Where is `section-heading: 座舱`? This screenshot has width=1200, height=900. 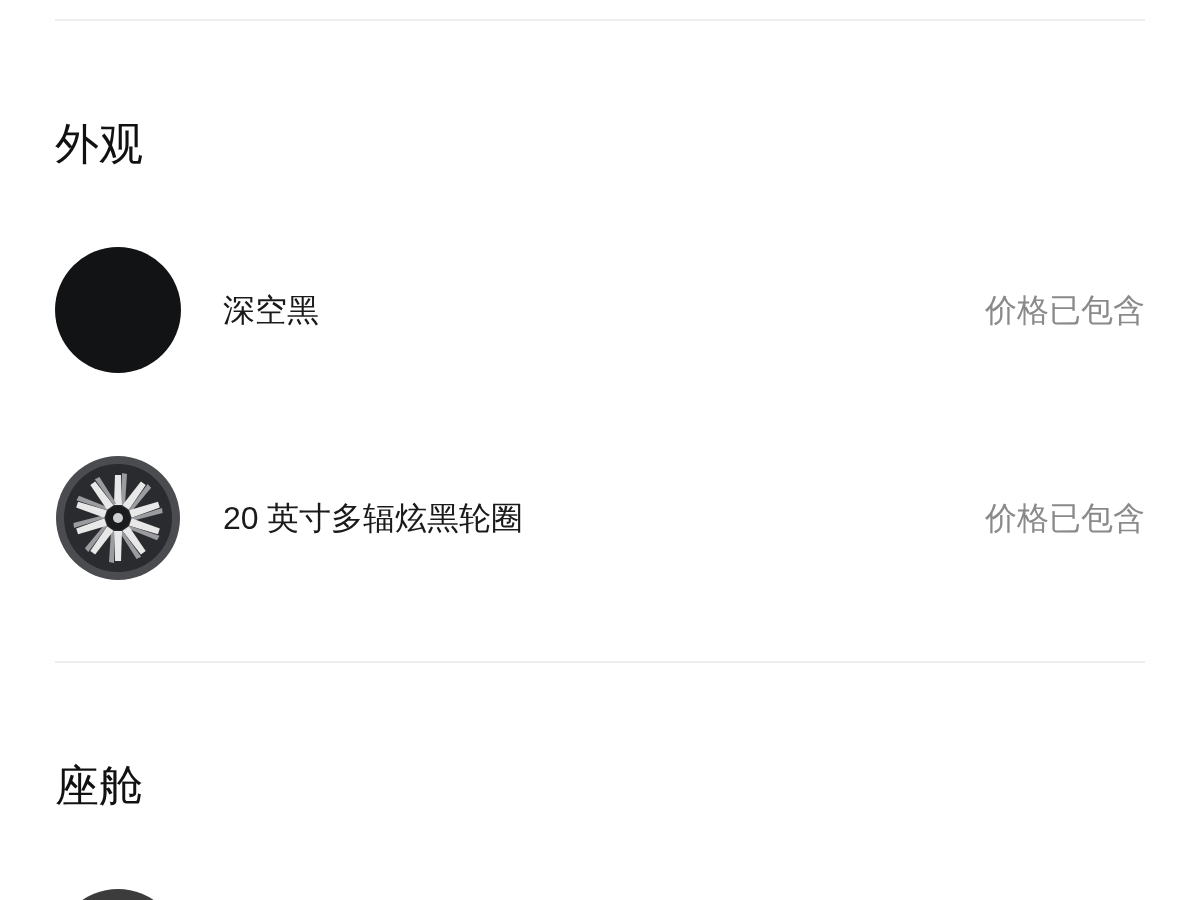 section-heading: 座舱 is located at coordinates (99, 786).